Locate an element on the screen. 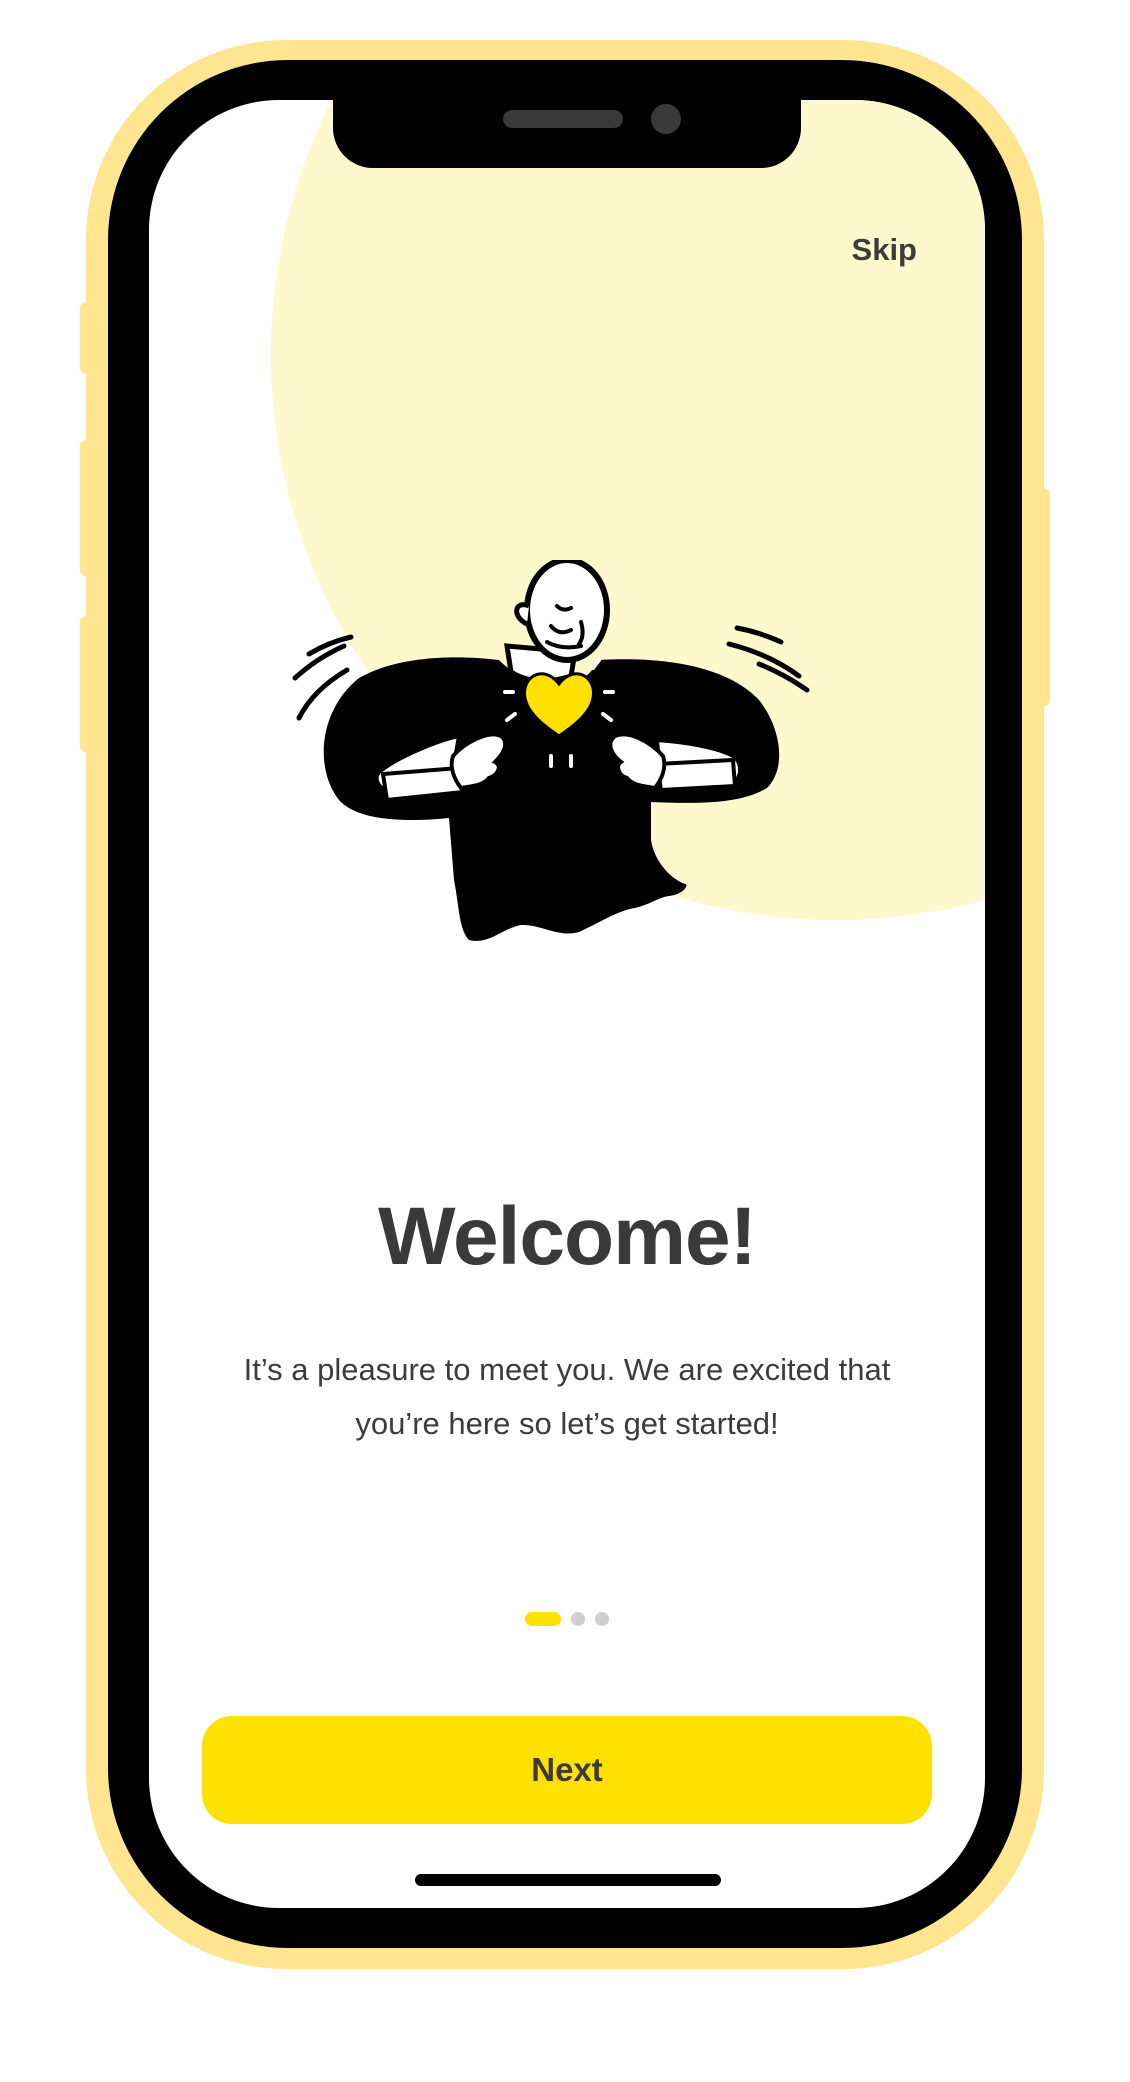 The width and height of the screenshot is (1130, 2082). front-camera is located at coordinates (666, 119).